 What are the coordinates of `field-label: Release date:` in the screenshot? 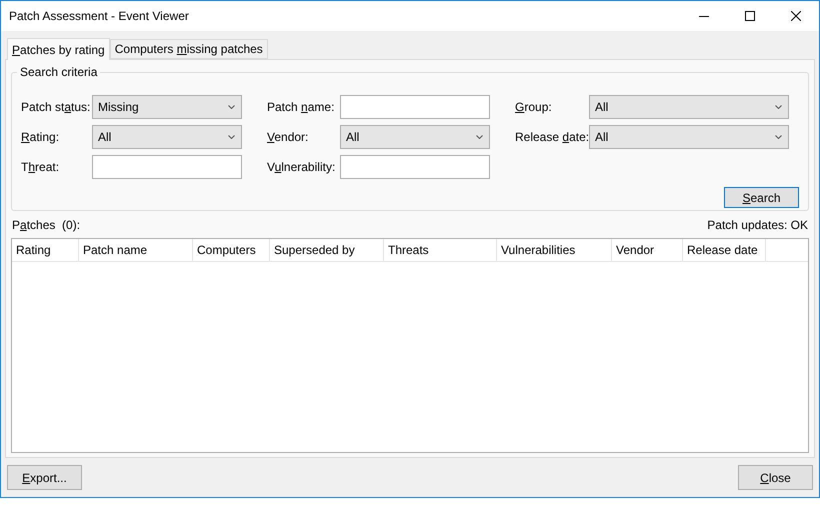 It's located at (552, 137).